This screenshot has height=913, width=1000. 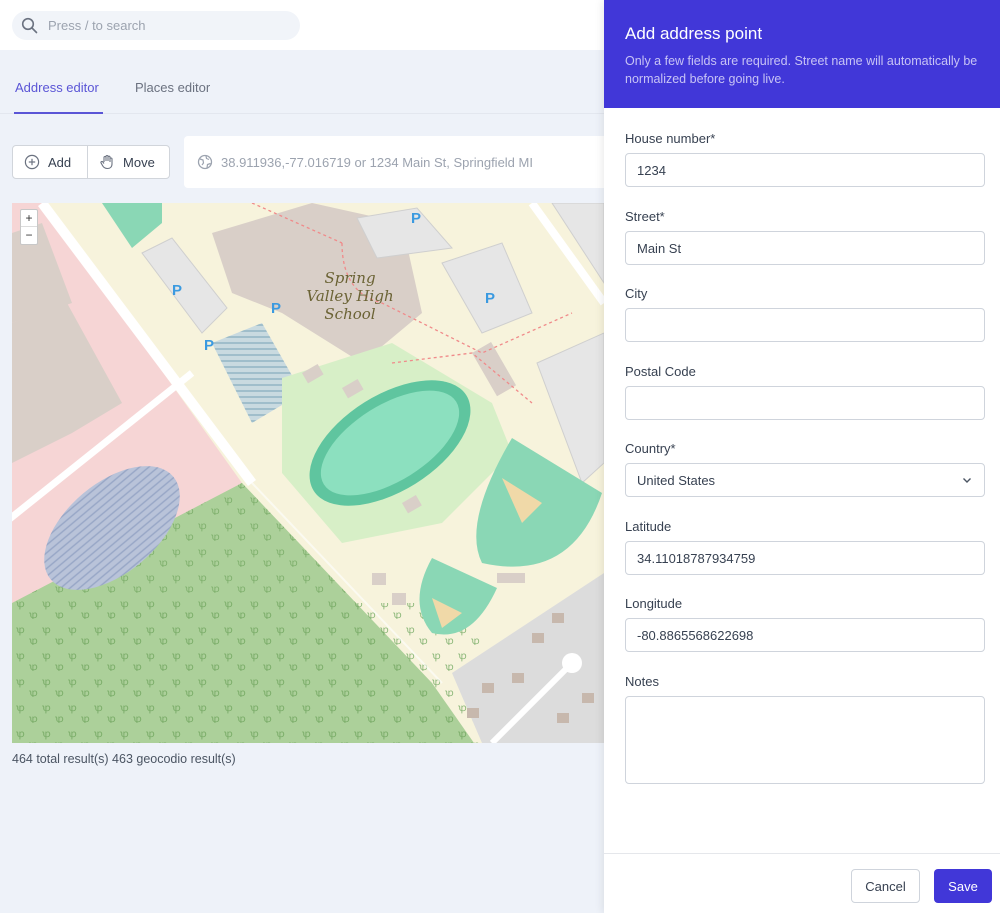 I want to click on street-field-group: Street* Main St, so click(x=805, y=237).